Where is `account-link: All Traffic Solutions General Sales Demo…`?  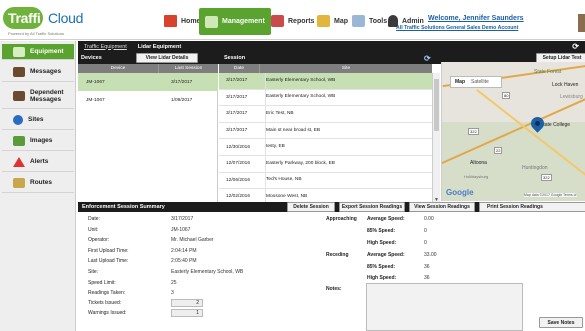
account-link: All Traffic Solutions General Sales Demo… is located at coordinates (457, 28).